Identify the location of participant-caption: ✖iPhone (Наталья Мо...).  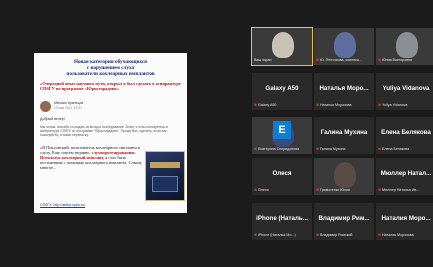
(282, 235).